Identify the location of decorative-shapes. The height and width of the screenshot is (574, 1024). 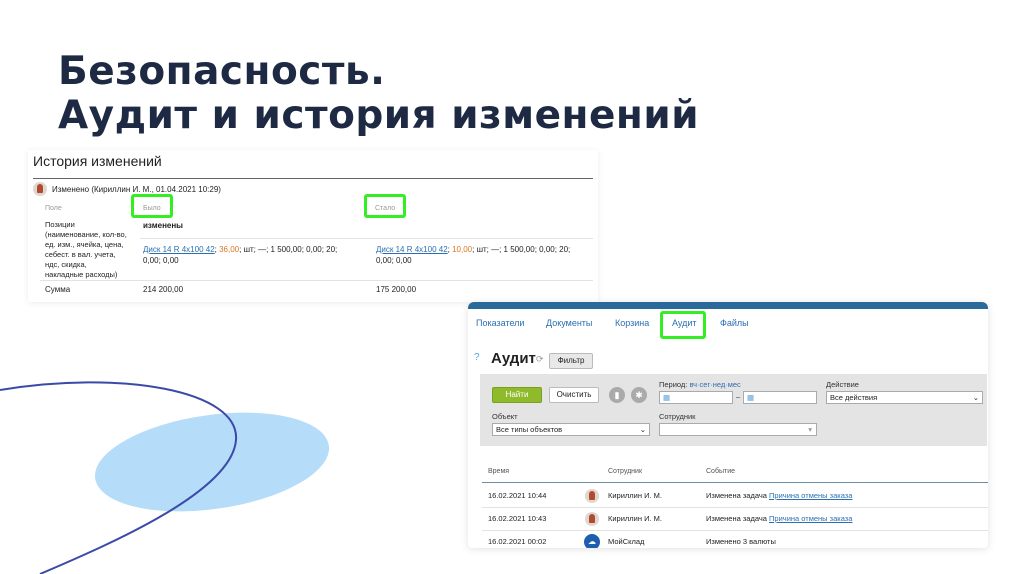
(165, 477).